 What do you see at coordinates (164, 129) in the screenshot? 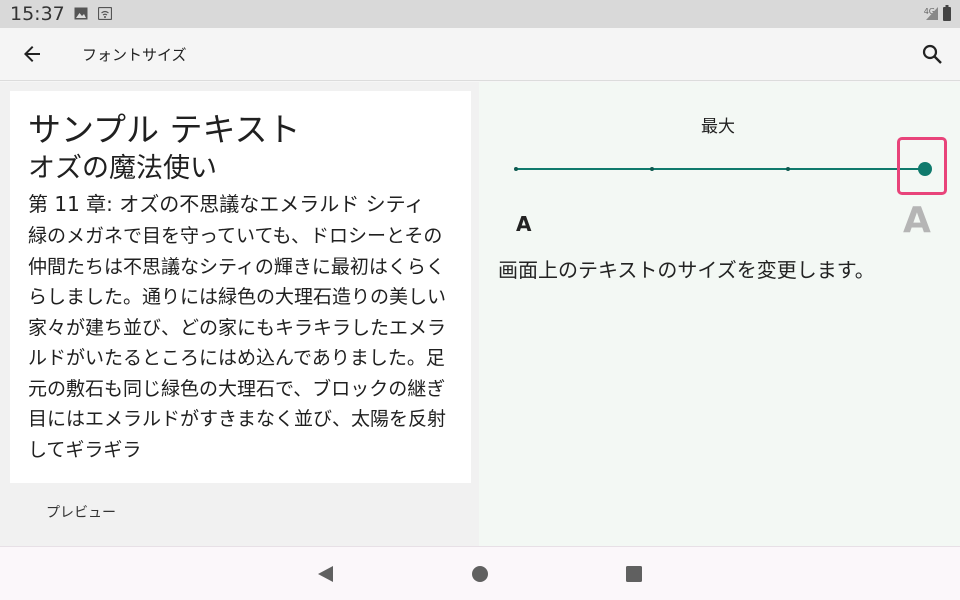
I see `preview-heading1: サンプル テキスト` at bounding box center [164, 129].